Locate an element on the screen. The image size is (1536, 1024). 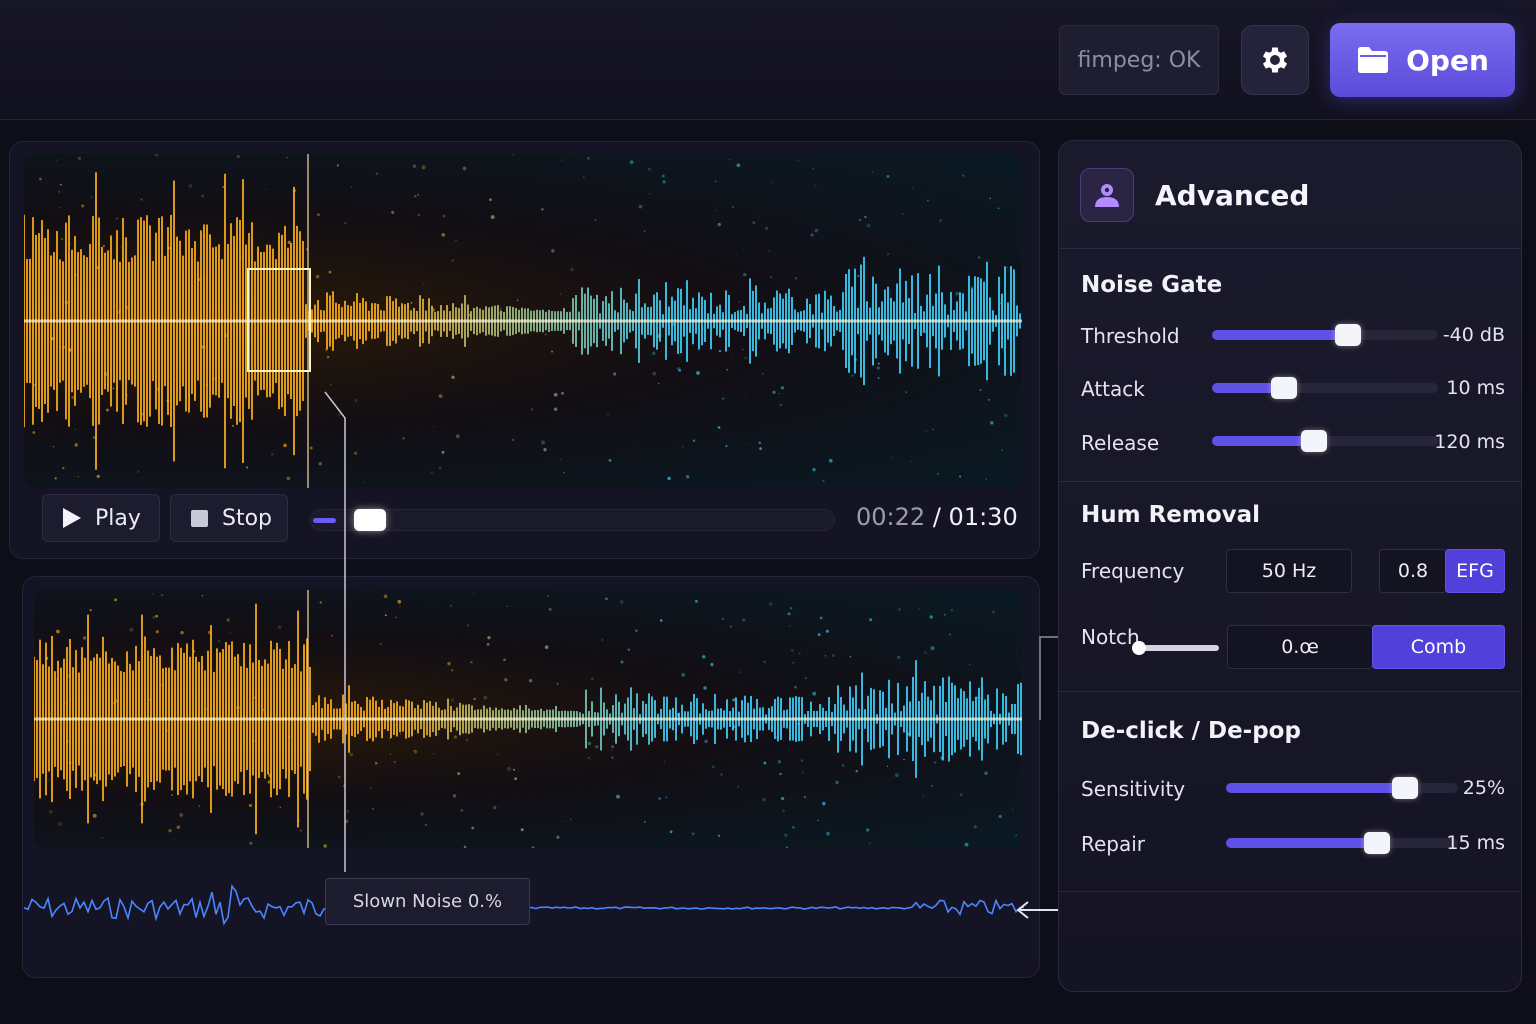
attack-slider is located at coordinates (1325, 388).